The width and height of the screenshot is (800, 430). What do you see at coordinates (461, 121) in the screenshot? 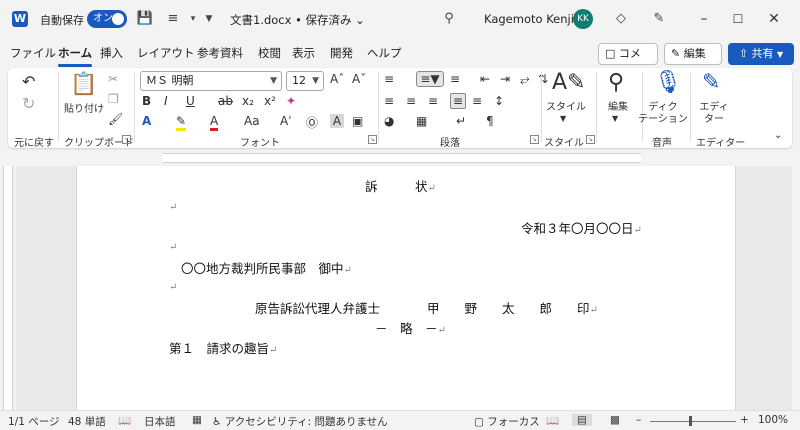
I see `show-formatting-icon: ↵` at bounding box center [461, 121].